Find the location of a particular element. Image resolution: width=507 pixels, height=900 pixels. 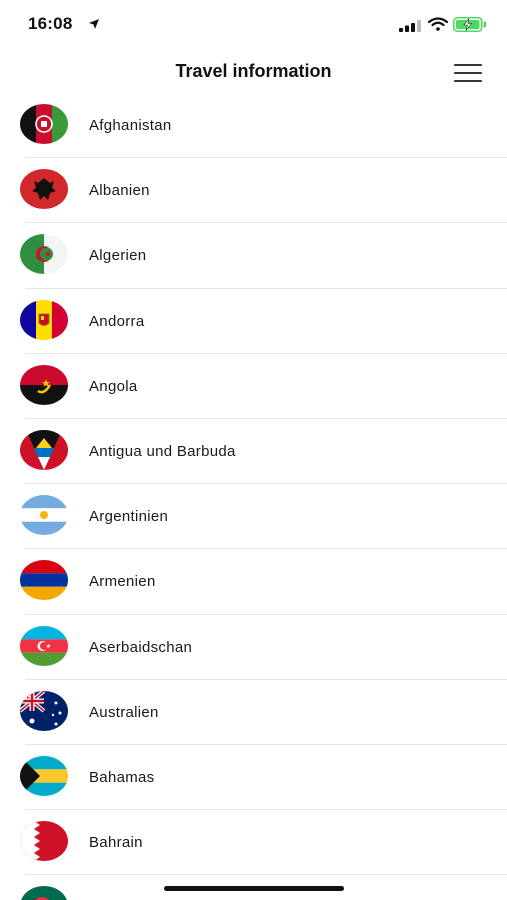

country-row-armenien: Armenien is located at coordinates (253, 582).